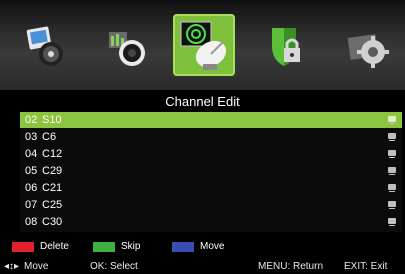 Image resolution: width=405 pixels, height=274 pixels. I want to click on media-icon, so click(44, 46).